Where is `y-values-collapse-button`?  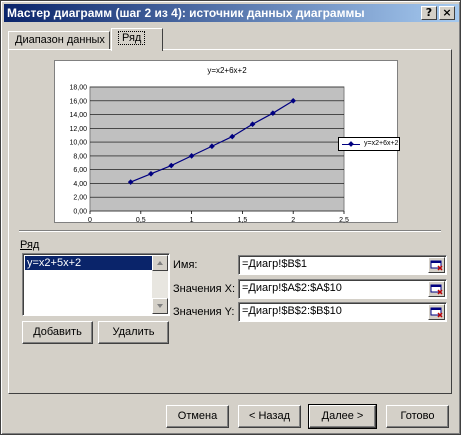 y-values-collapse-button is located at coordinates (436, 312).